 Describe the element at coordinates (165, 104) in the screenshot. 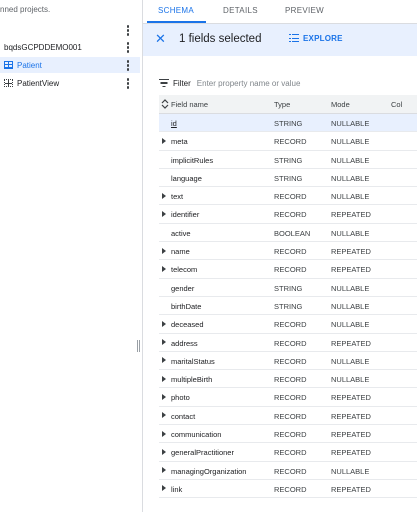

I see `sort-icon` at that location.